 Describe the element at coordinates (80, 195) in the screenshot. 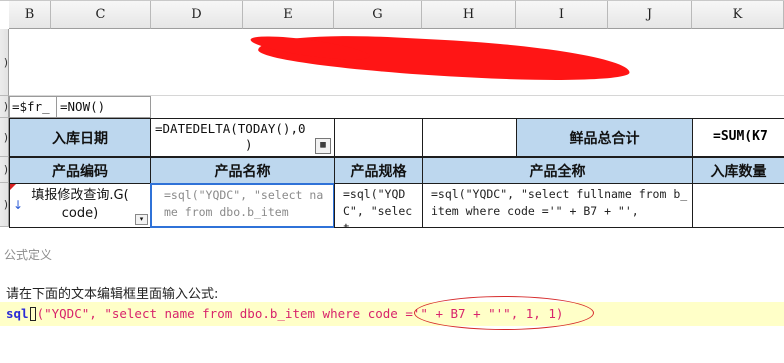

I see `code-query-line1: 填报修改查询.G(` at that location.